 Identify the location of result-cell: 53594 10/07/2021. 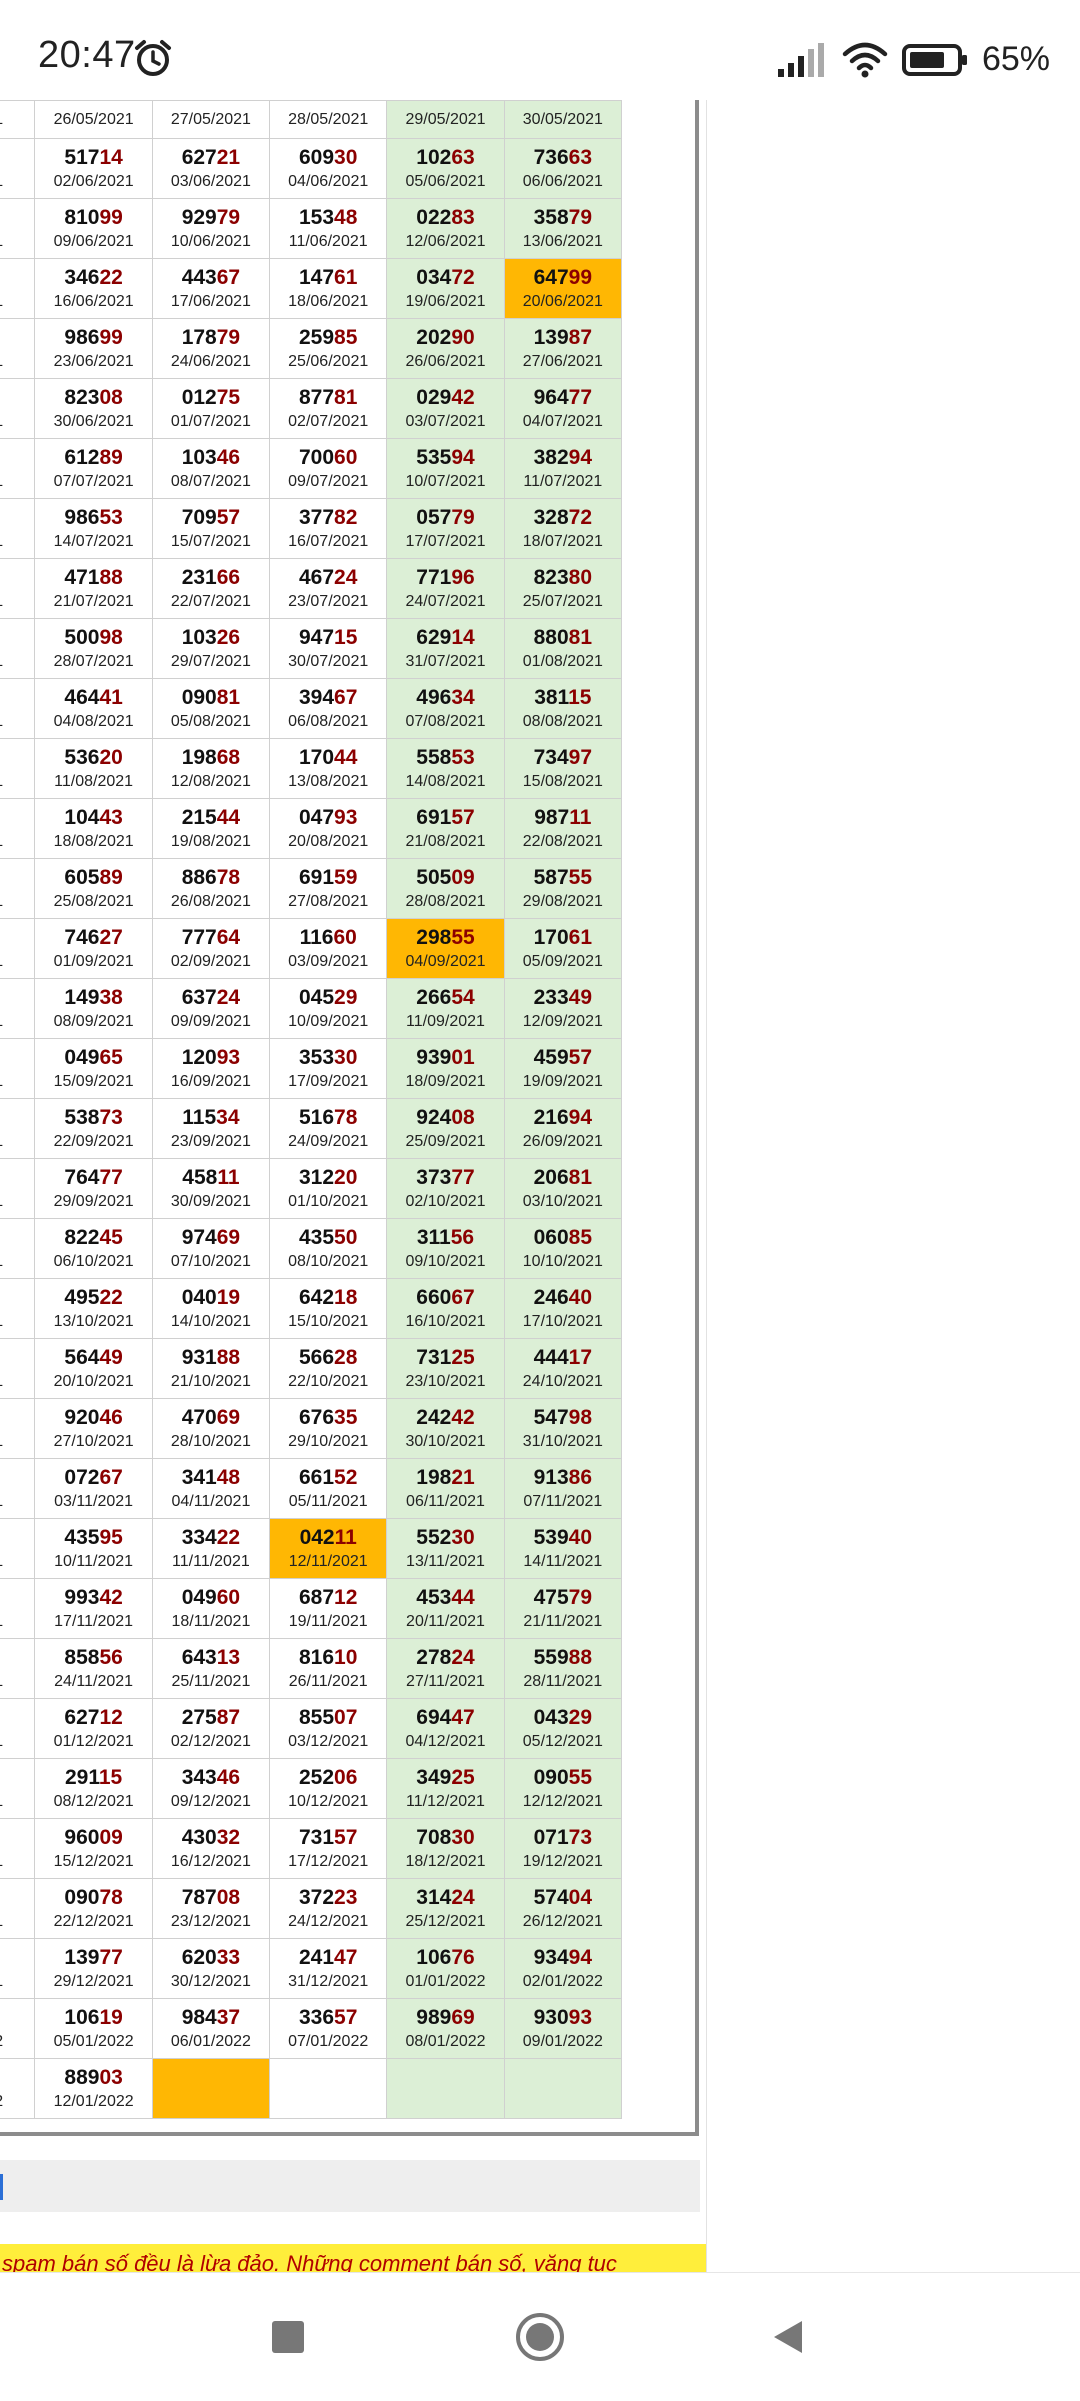
(445, 468).